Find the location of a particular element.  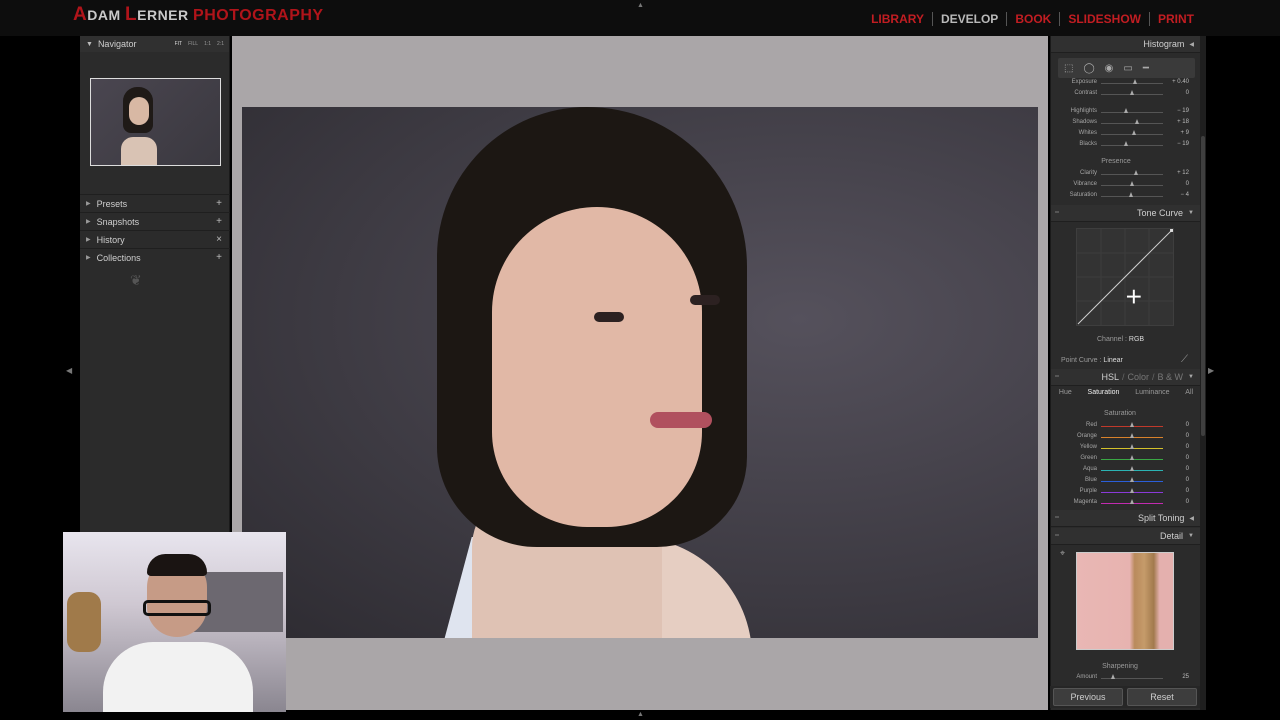

collections-panel: ▶ Collections + is located at coordinates (155, 257).